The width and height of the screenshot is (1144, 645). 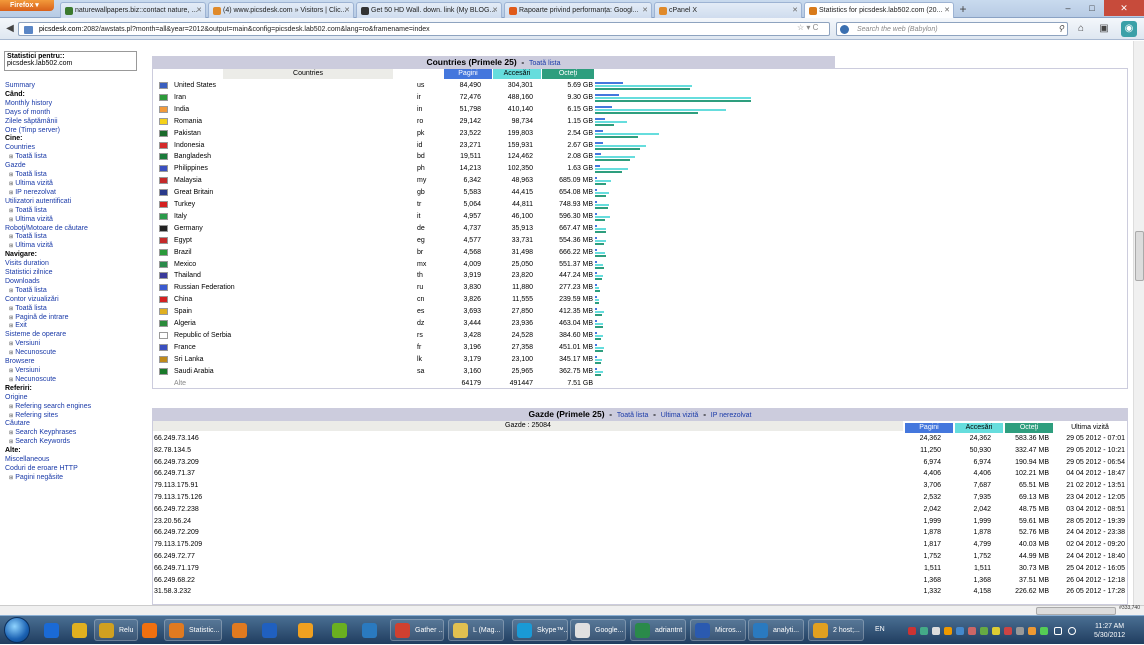 I want to click on search-go-icon: ⚲, so click(x=1061, y=28).